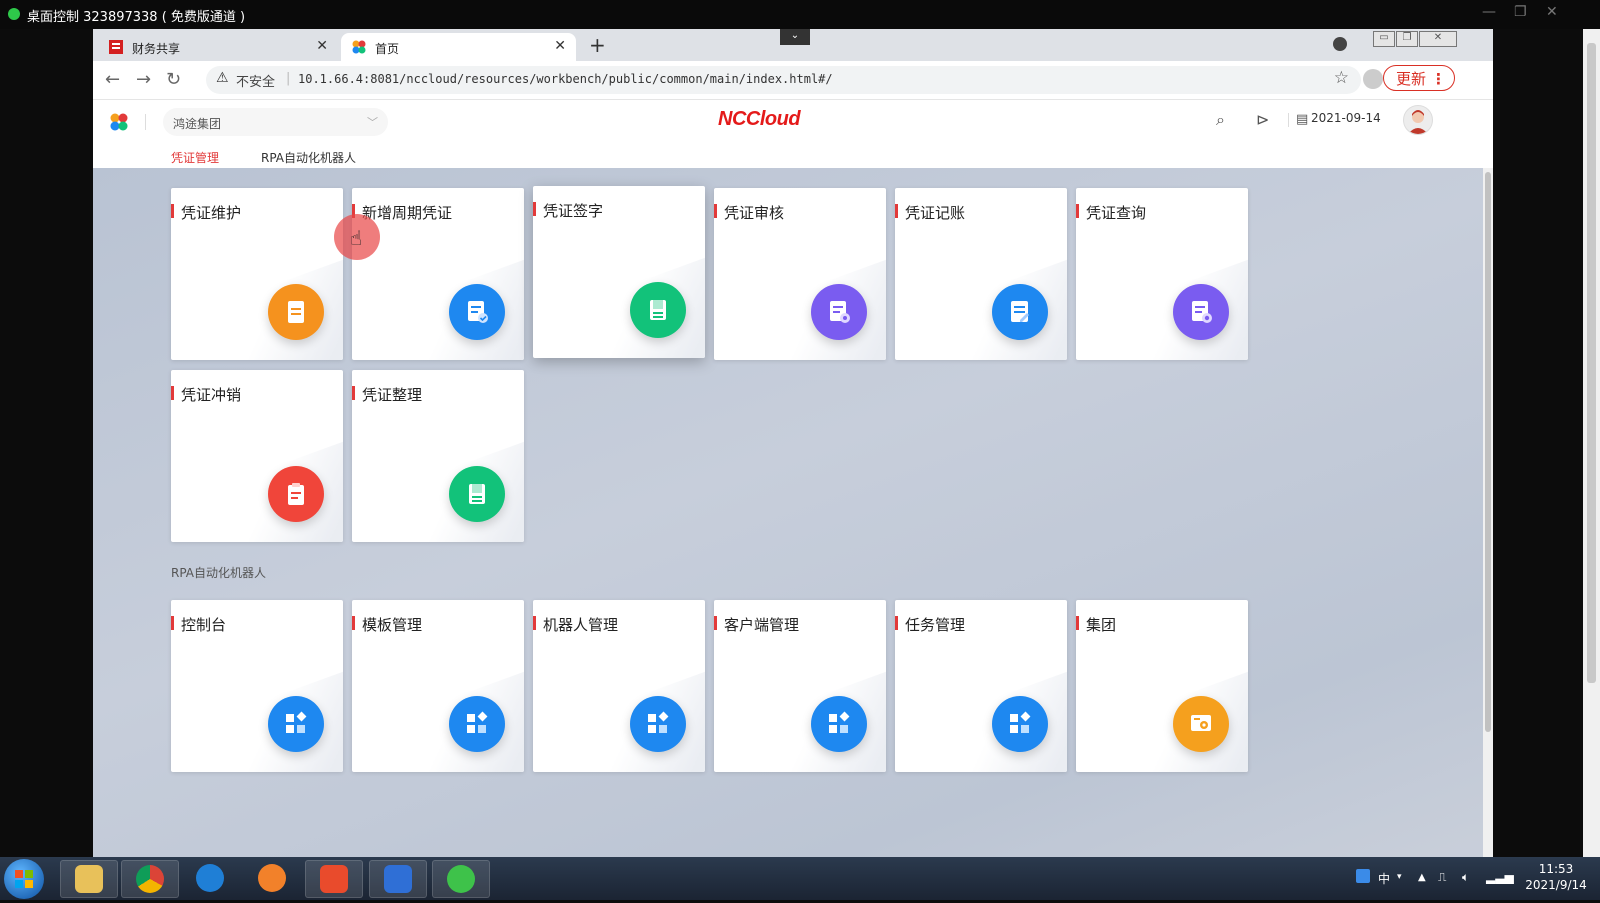 This screenshot has height=903, width=1600. Describe the element at coordinates (24, 879) in the screenshot. I see `start-button` at that location.